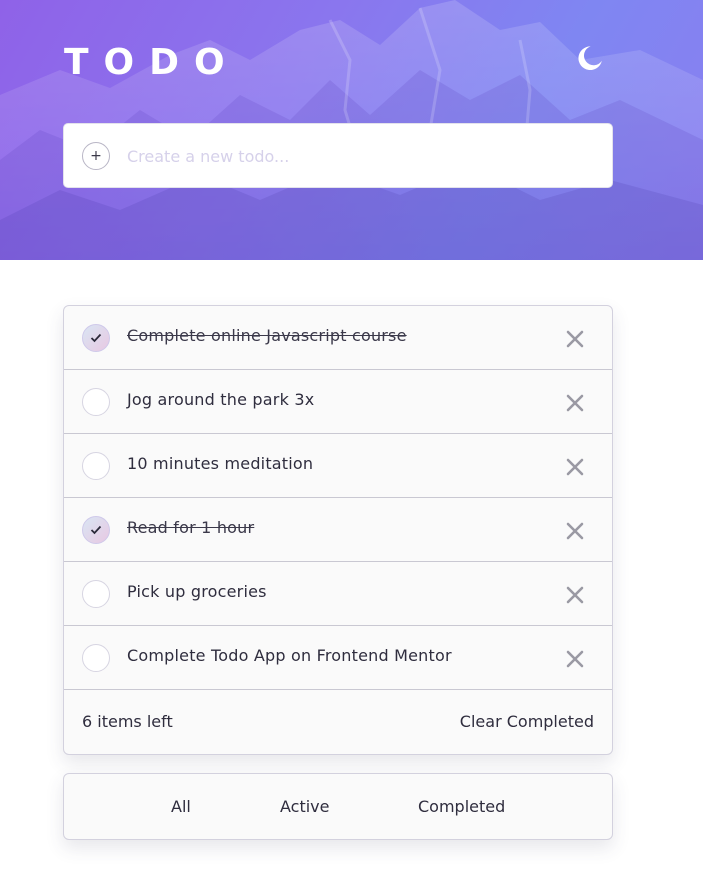 The width and height of the screenshot is (703, 875). I want to click on clear-completed-button: Clear Completed, so click(527, 721).